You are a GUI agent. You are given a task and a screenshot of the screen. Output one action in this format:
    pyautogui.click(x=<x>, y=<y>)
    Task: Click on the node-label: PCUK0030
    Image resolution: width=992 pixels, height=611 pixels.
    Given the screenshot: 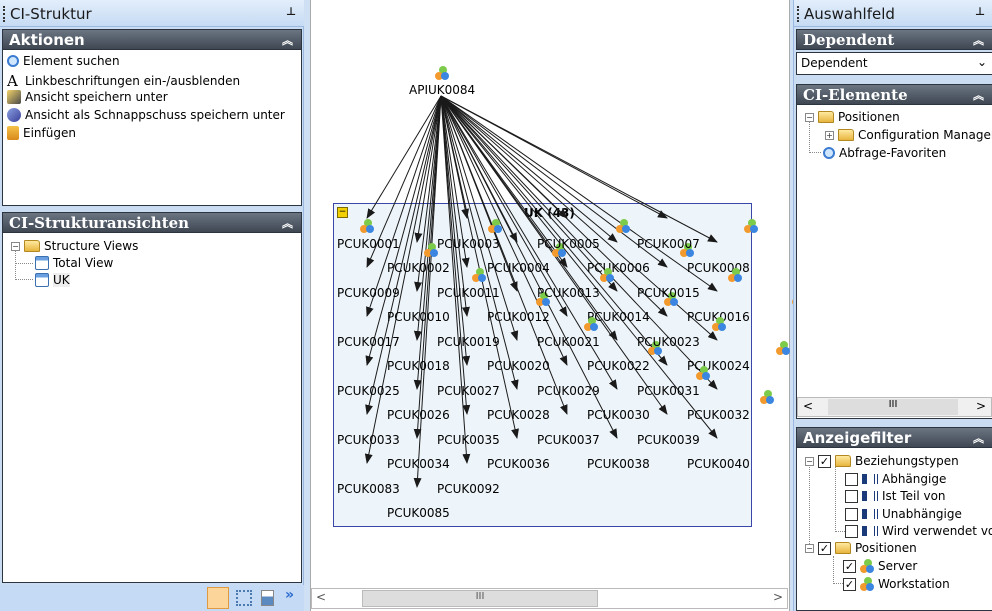 What is the action you would take?
    pyautogui.click(x=618, y=415)
    